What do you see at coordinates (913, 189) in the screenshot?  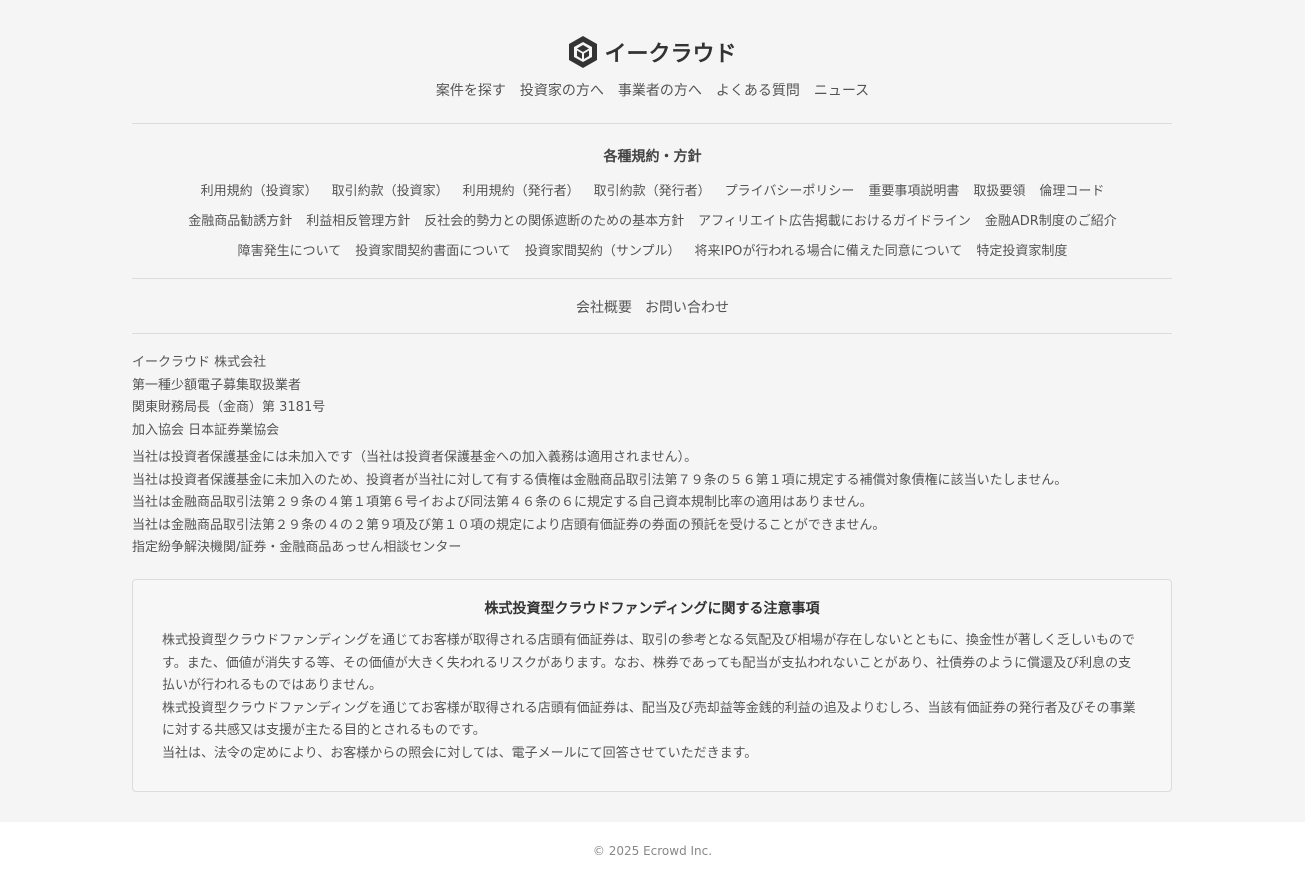 I see `link-important-matters: 重要事項説明書` at bounding box center [913, 189].